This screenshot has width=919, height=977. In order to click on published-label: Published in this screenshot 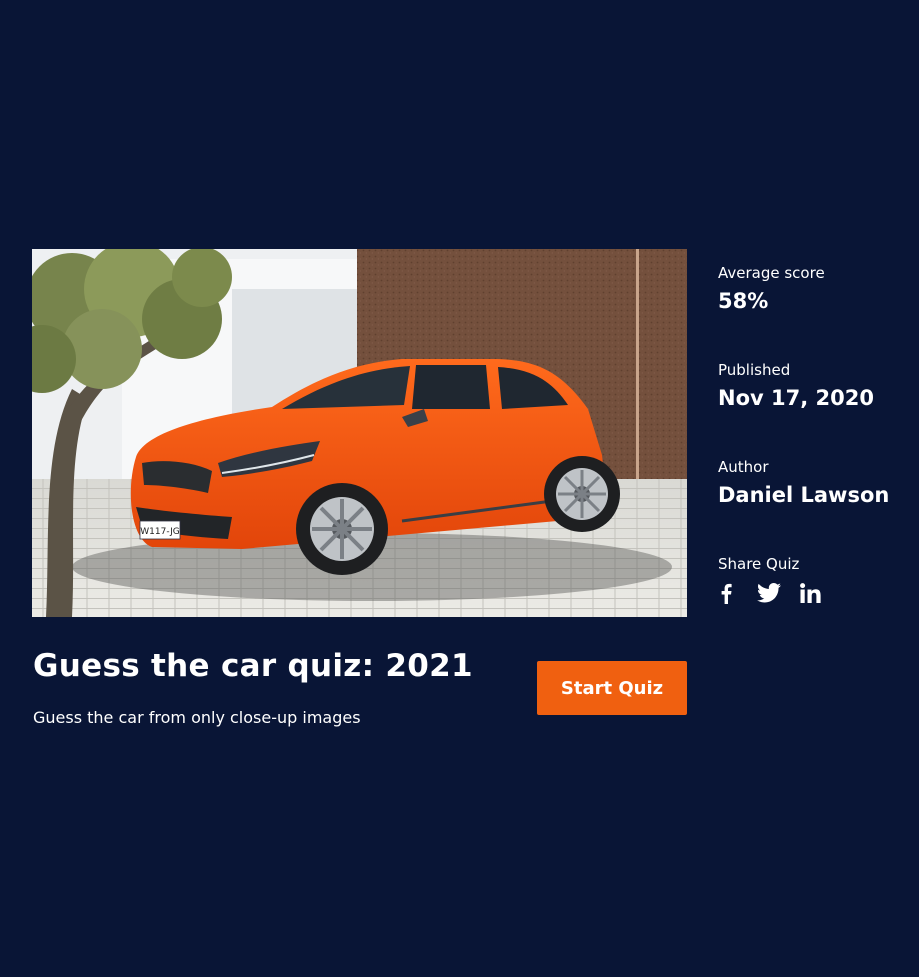, I will do `click(754, 370)`.